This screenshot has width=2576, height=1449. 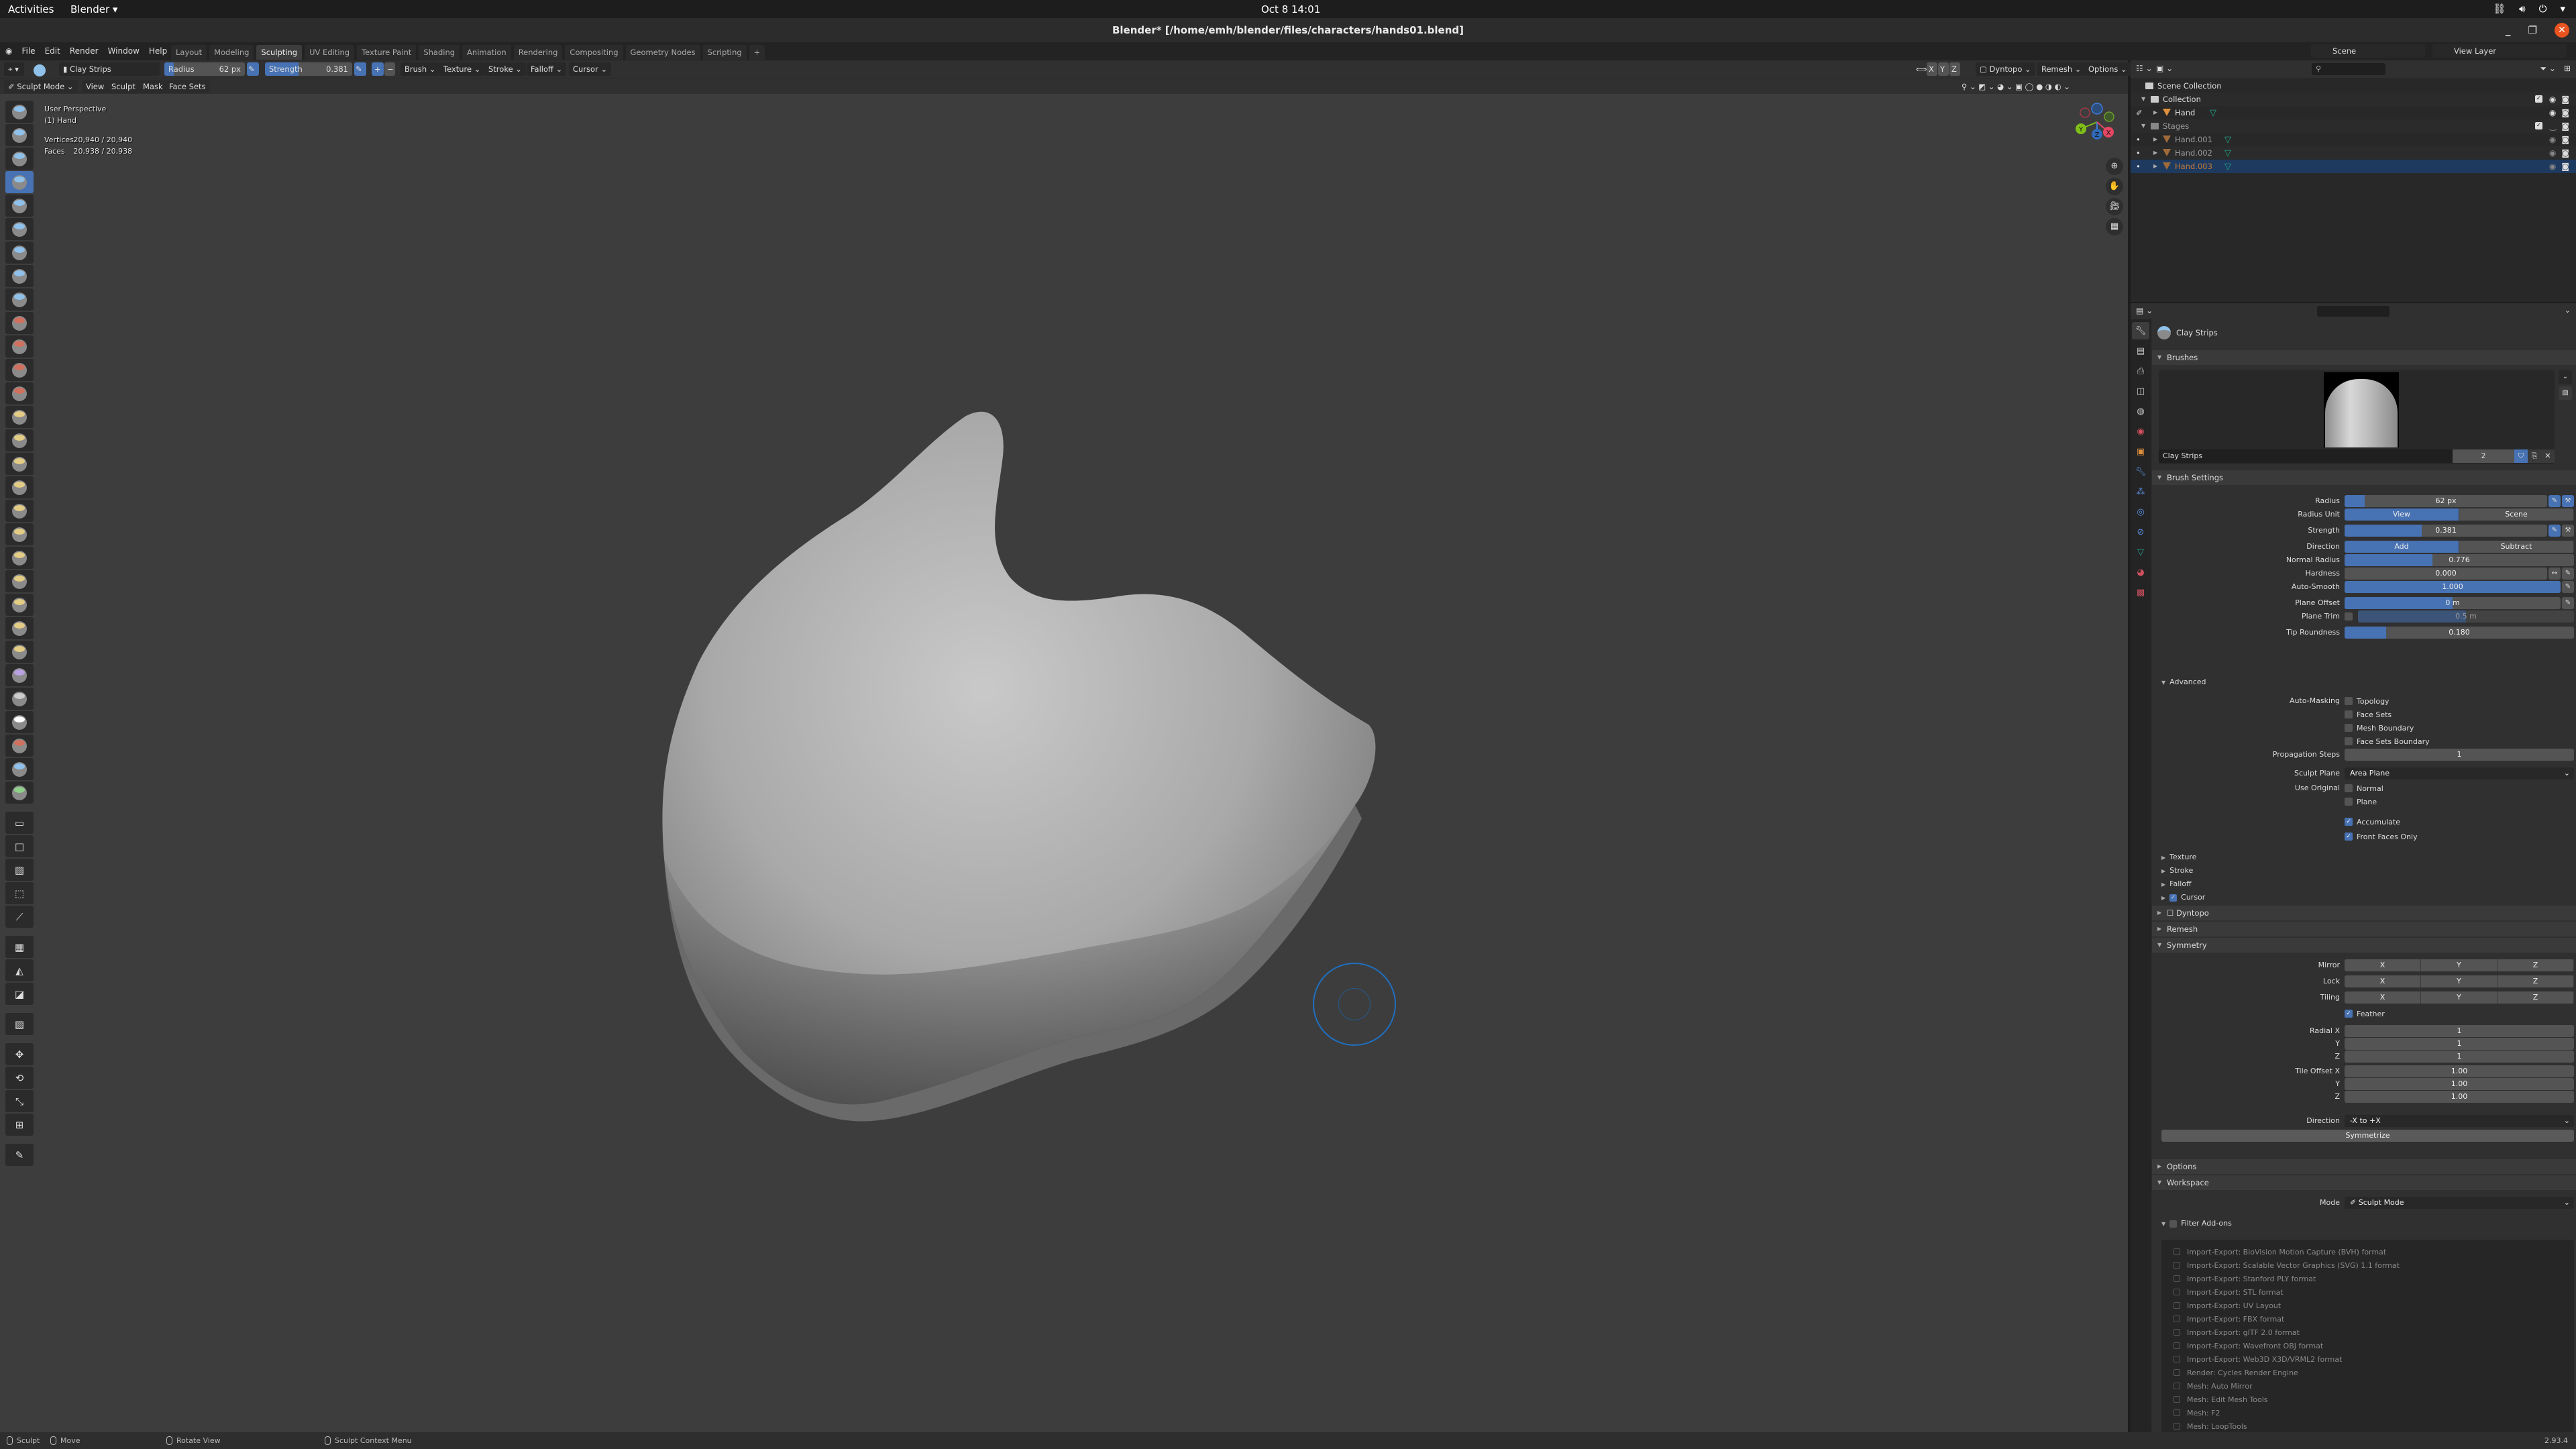 What do you see at coordinates (2387, 741) in the screenshot?
I see `automask-face-sets-boundary-checkbox: Face Sets Boundary` at bounding box center [2387, 741].